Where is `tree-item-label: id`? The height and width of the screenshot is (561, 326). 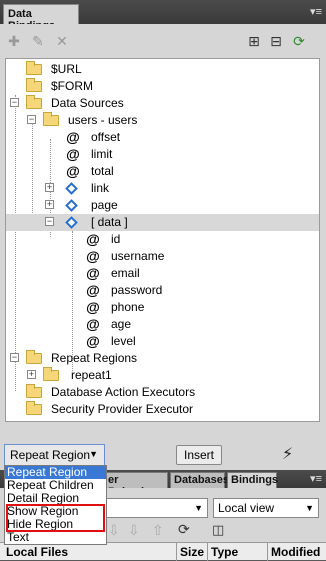 tree-item-label: id is located at coordinates (116, 239).